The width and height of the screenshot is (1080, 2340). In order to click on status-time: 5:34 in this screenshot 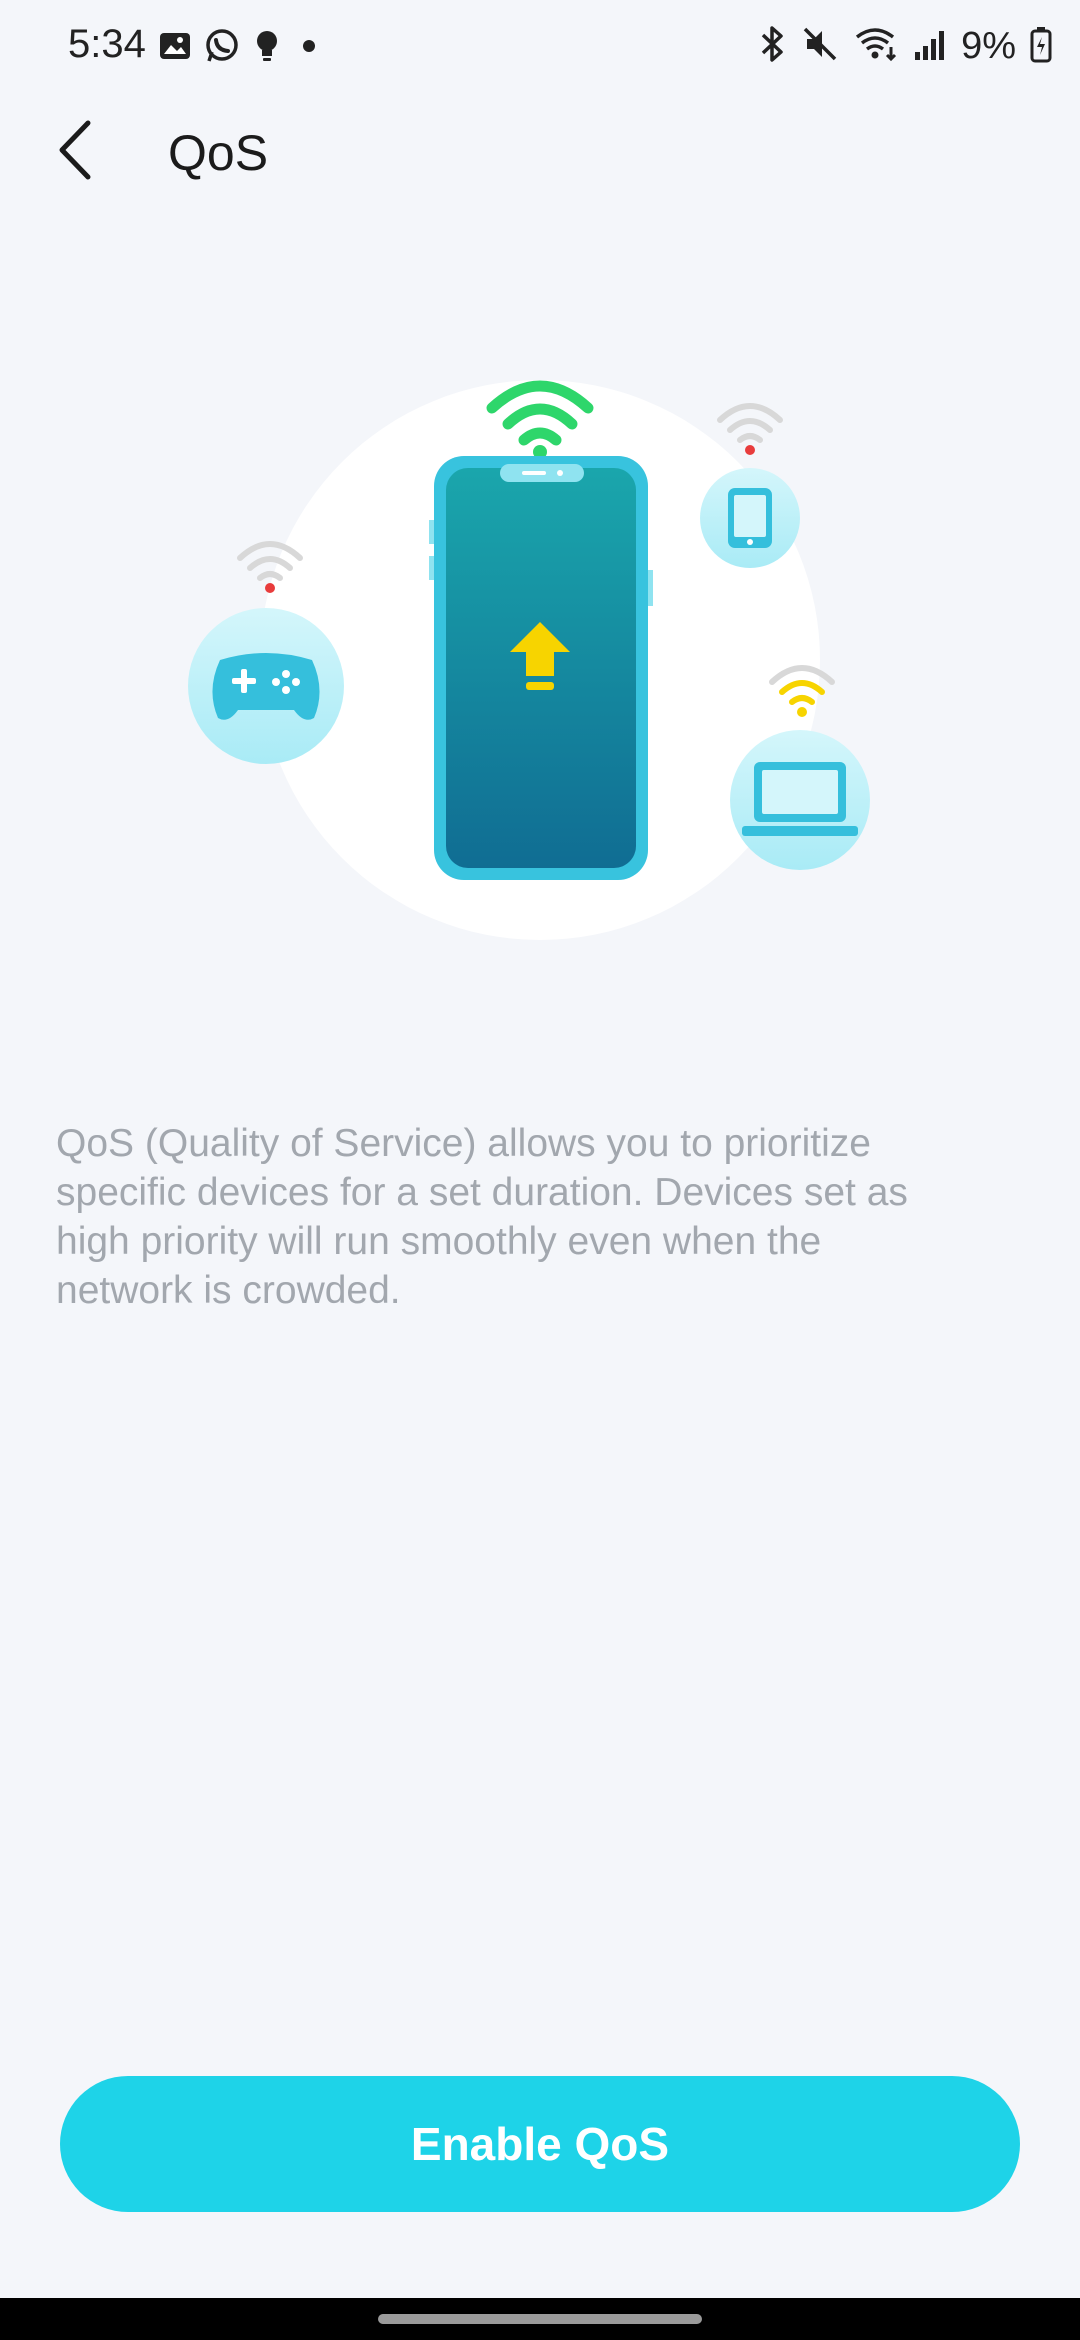, I will do `click(107, 44)`.